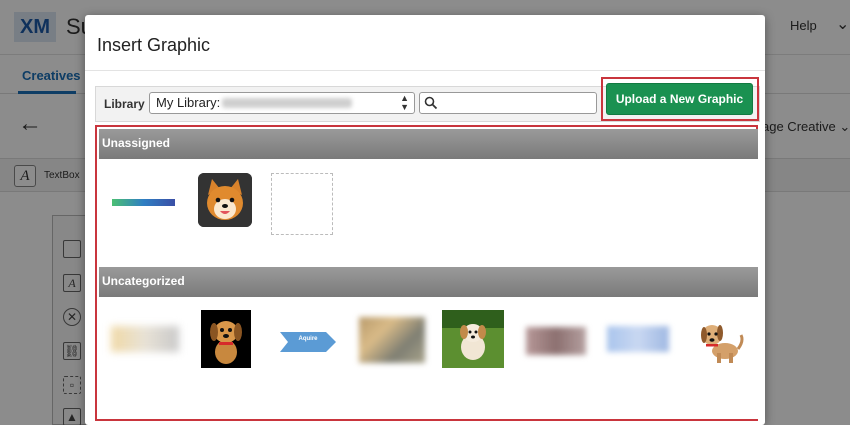 The image size is (850, 425). Describe the element at coordinates (154, 45) in the screenshot. I see `modal-title: Insert Graphic` at that location.